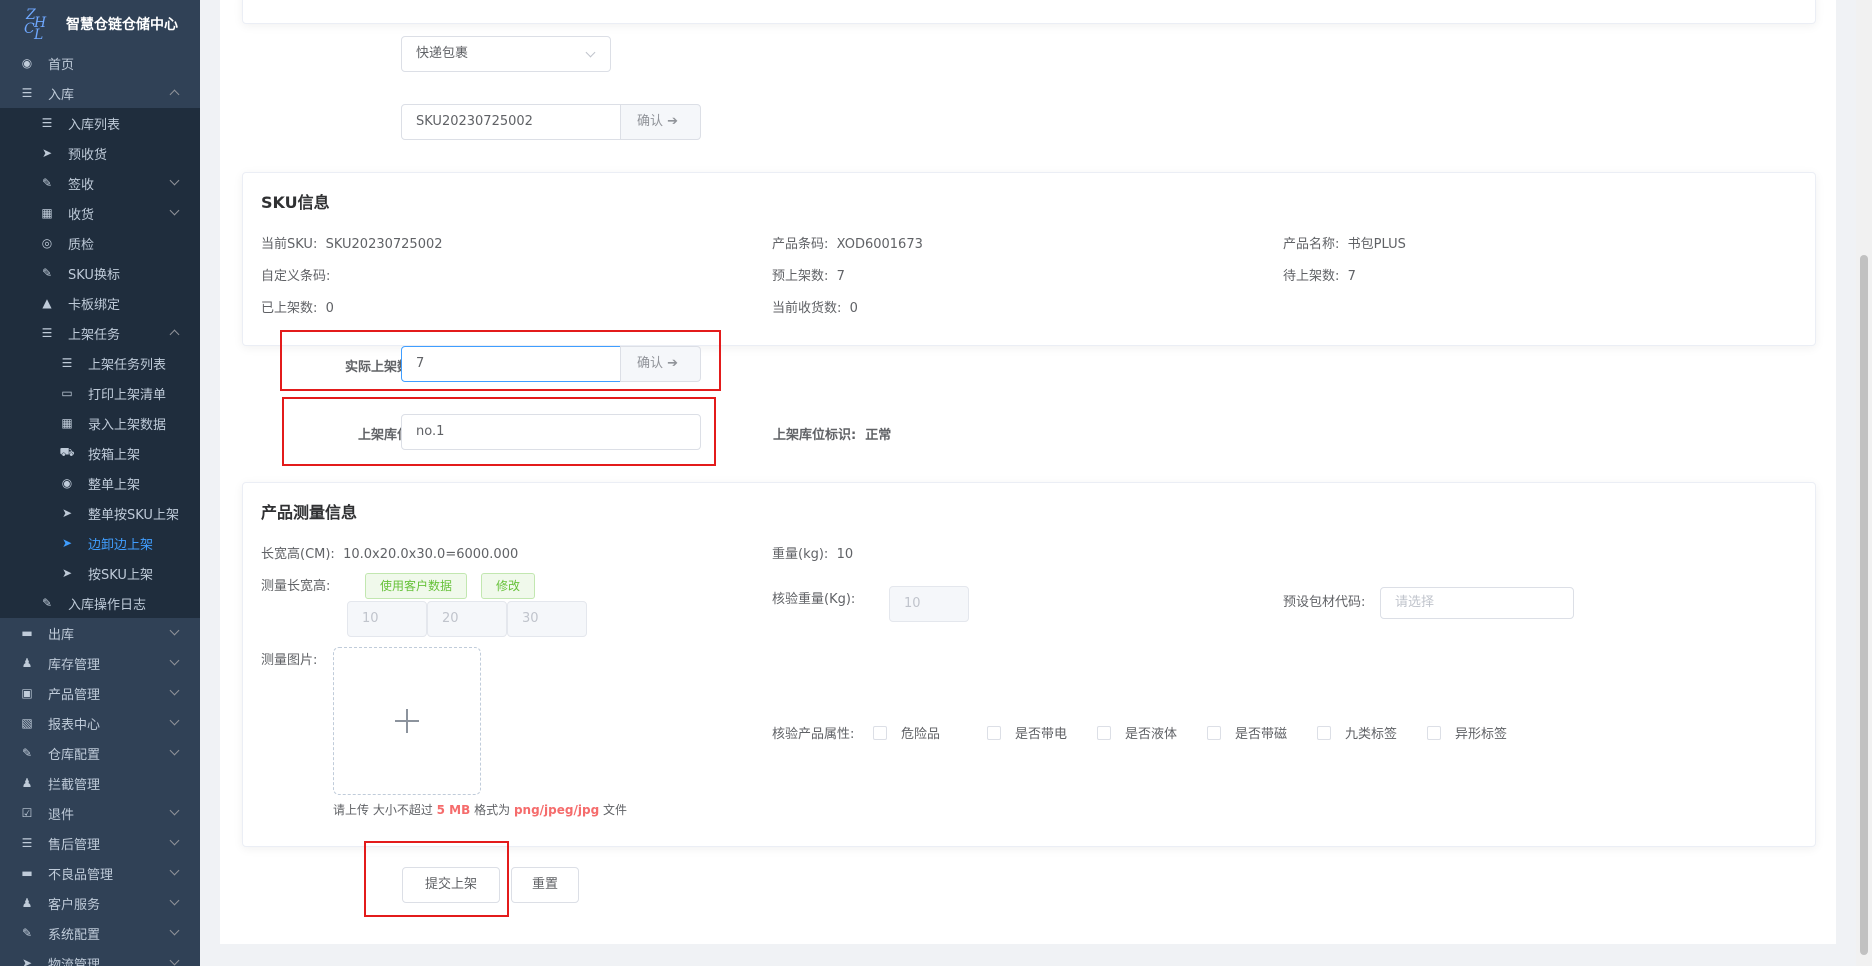 The image size is (1872, 966). What do you see at coordinates (100, 93) in the screenshot?
I see `sidebar-item: ☰ 入库` at bounding box center [100, 93].